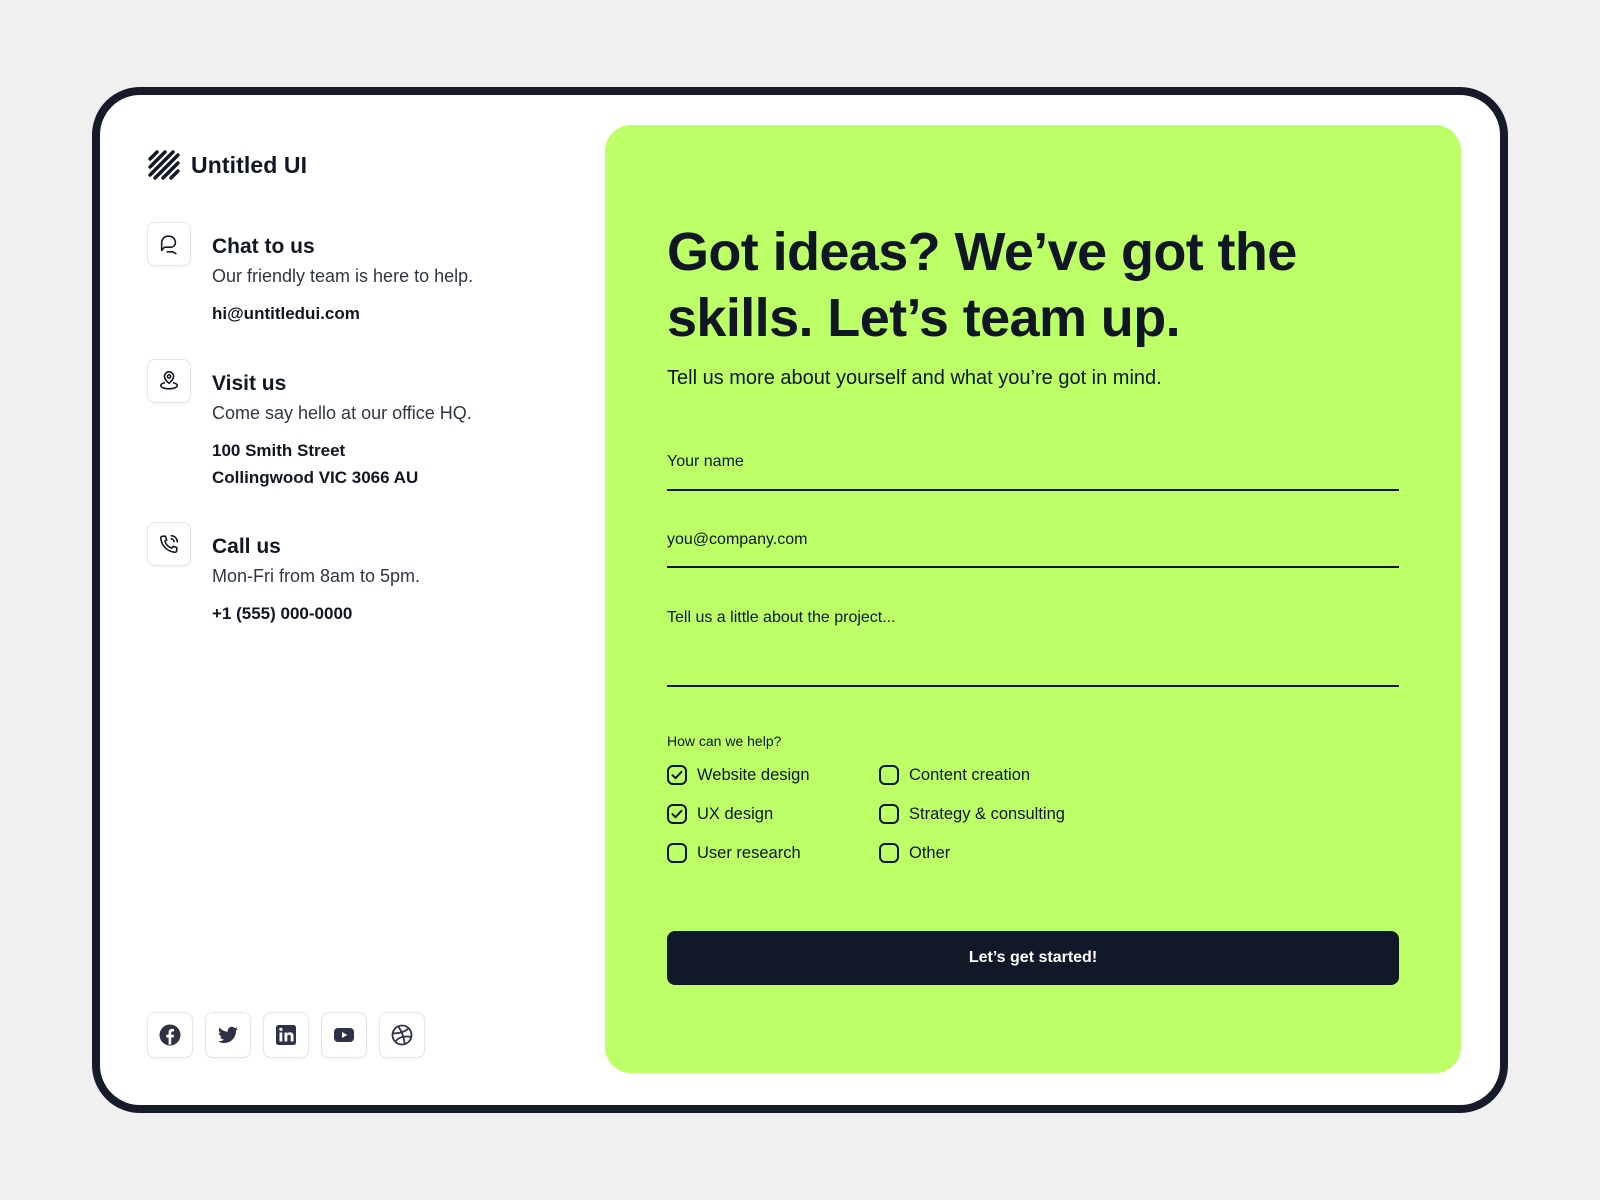 This screenshot has width=1600, height=1200. What do you see at coordinates (315, 477) in the screenshot?
I see `address-line-2: Collingwood VIC 3066 AU` at bounding box center [315, 477].